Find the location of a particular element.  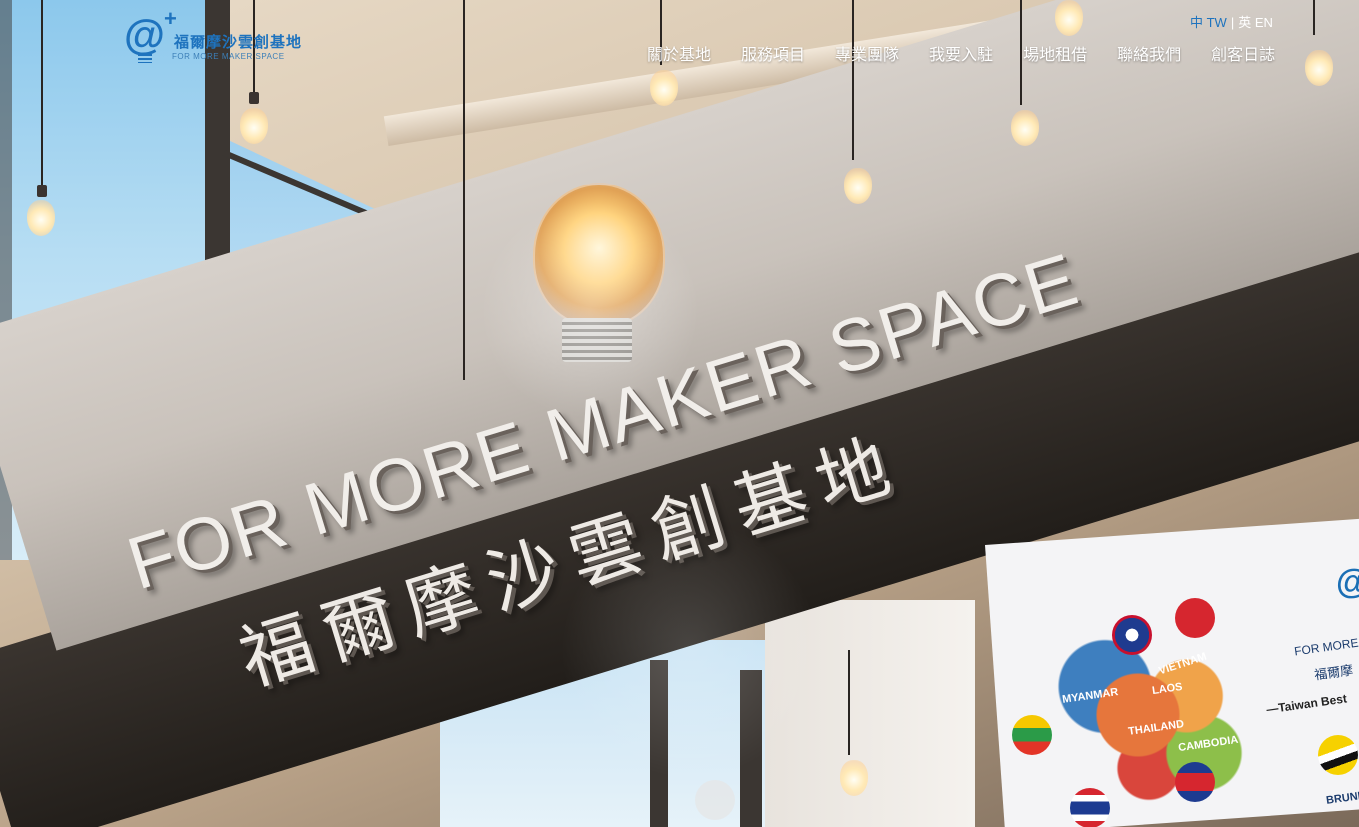

at-logo-icon: @ is located at coordinates (144, 34).